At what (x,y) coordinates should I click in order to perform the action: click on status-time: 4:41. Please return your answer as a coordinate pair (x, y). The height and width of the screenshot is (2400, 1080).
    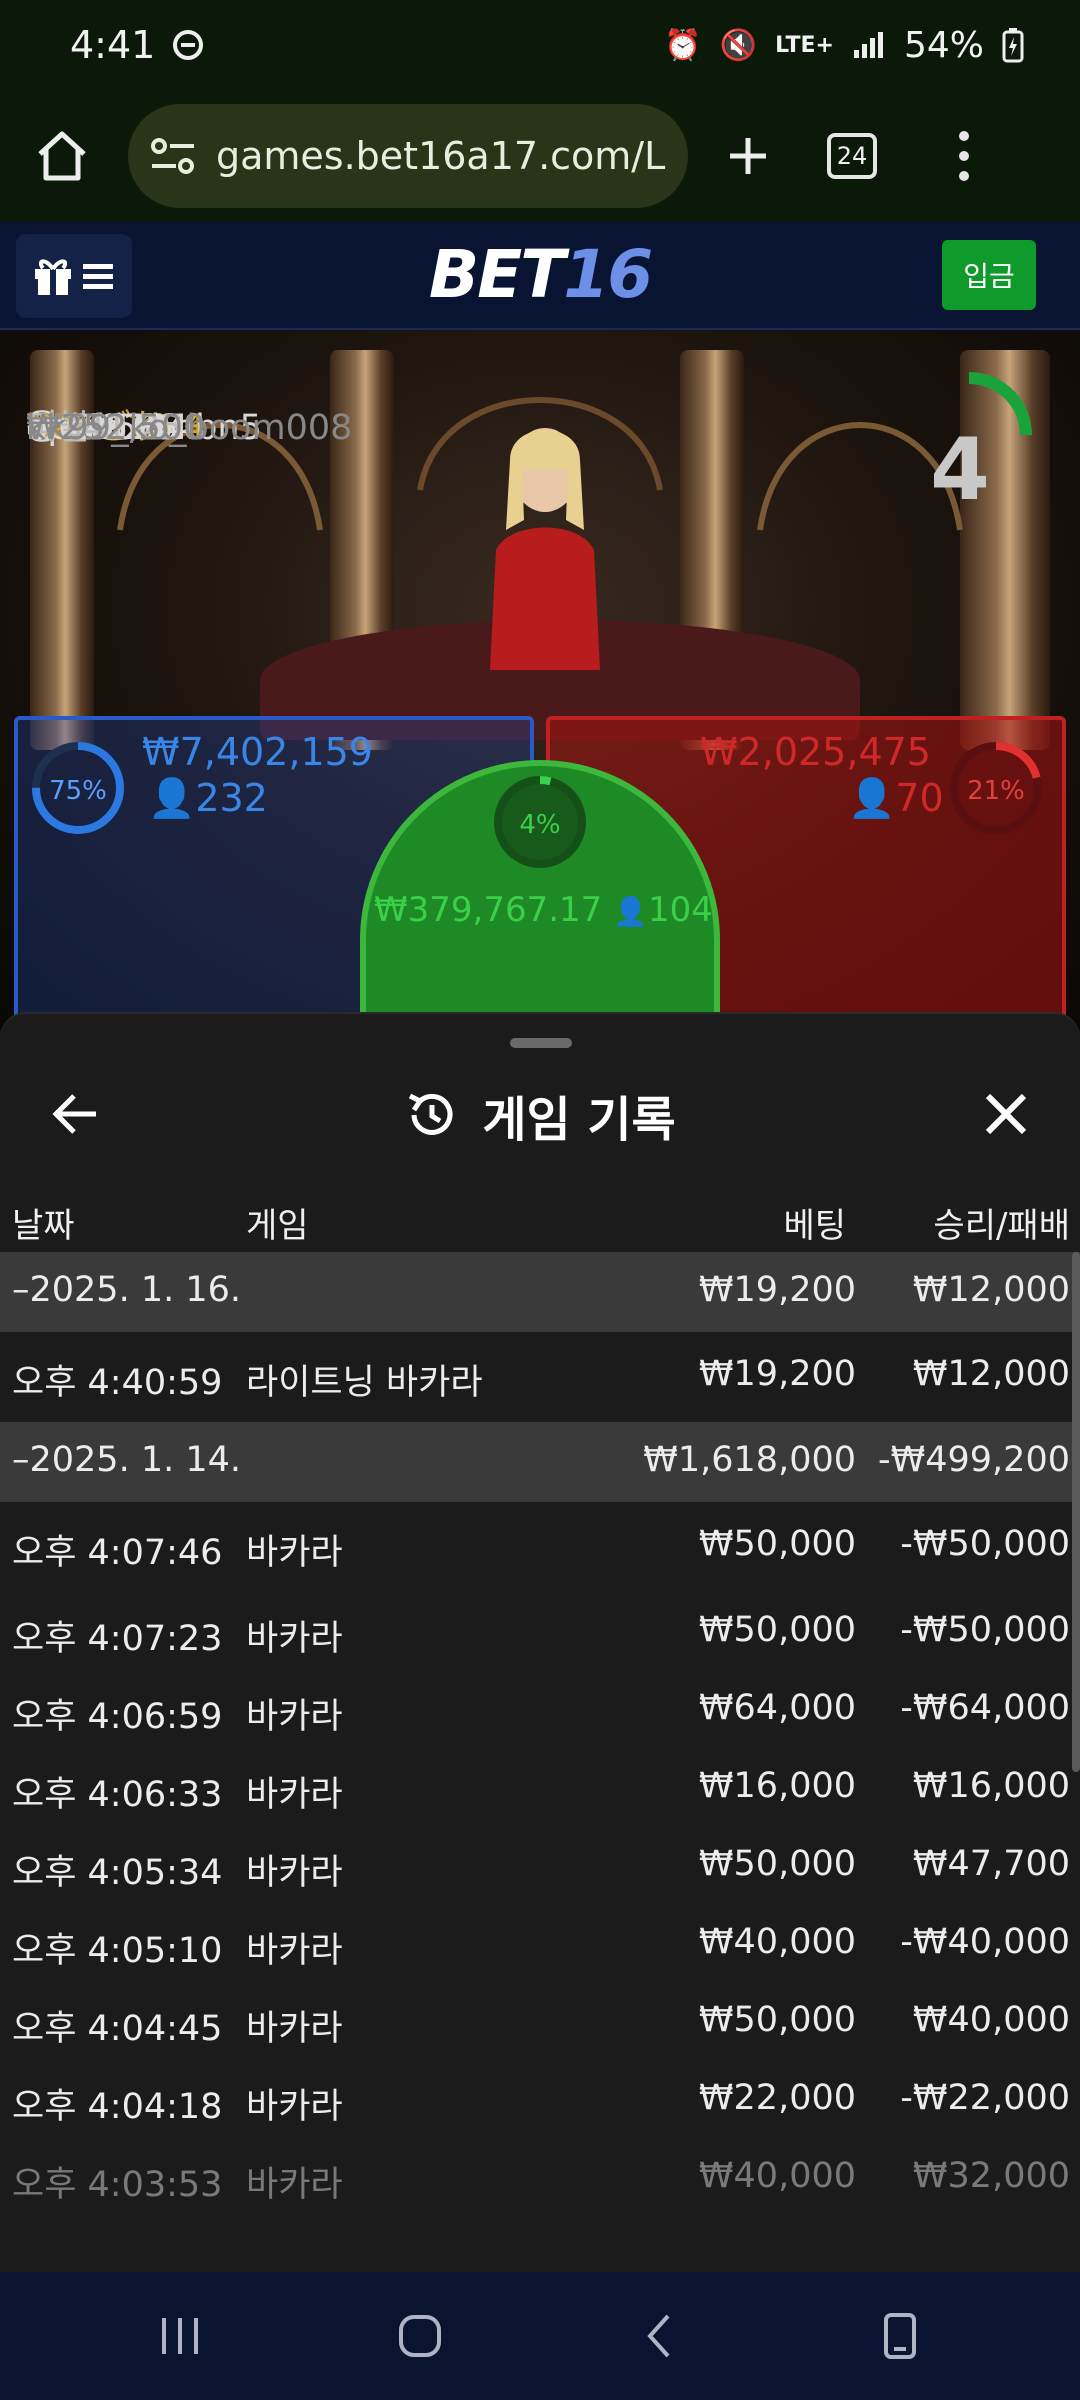
    Looking at the image, I should click on (113, 45).